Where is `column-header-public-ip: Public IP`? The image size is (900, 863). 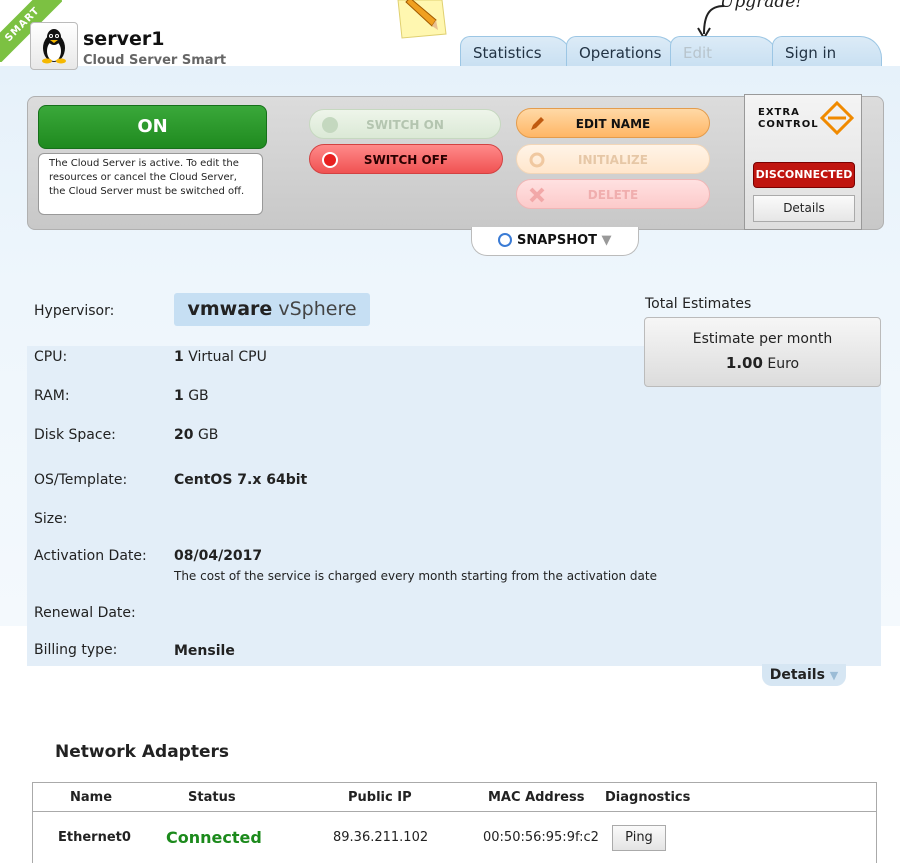 column-header-public-ip: Public IP is located at coordinates (380, 797).